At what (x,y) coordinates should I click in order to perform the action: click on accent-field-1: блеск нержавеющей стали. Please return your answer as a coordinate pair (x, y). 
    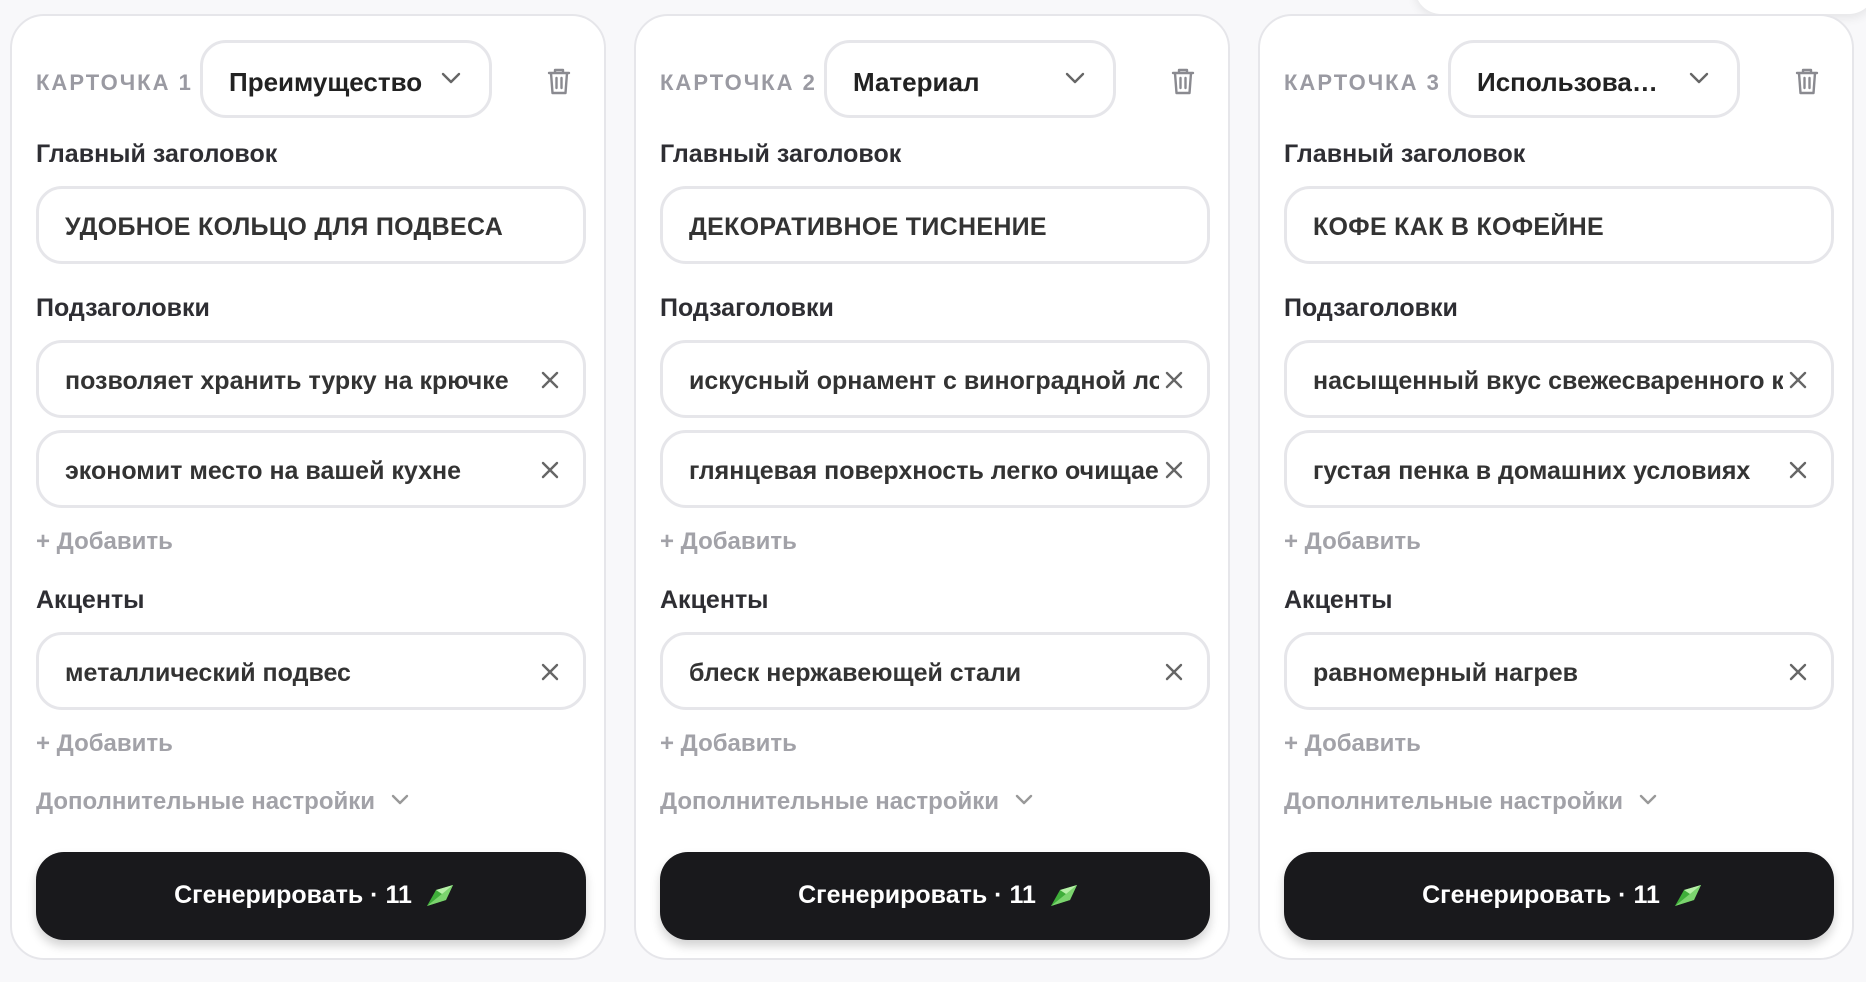
    Looking at the image, I should click on (935, 671).